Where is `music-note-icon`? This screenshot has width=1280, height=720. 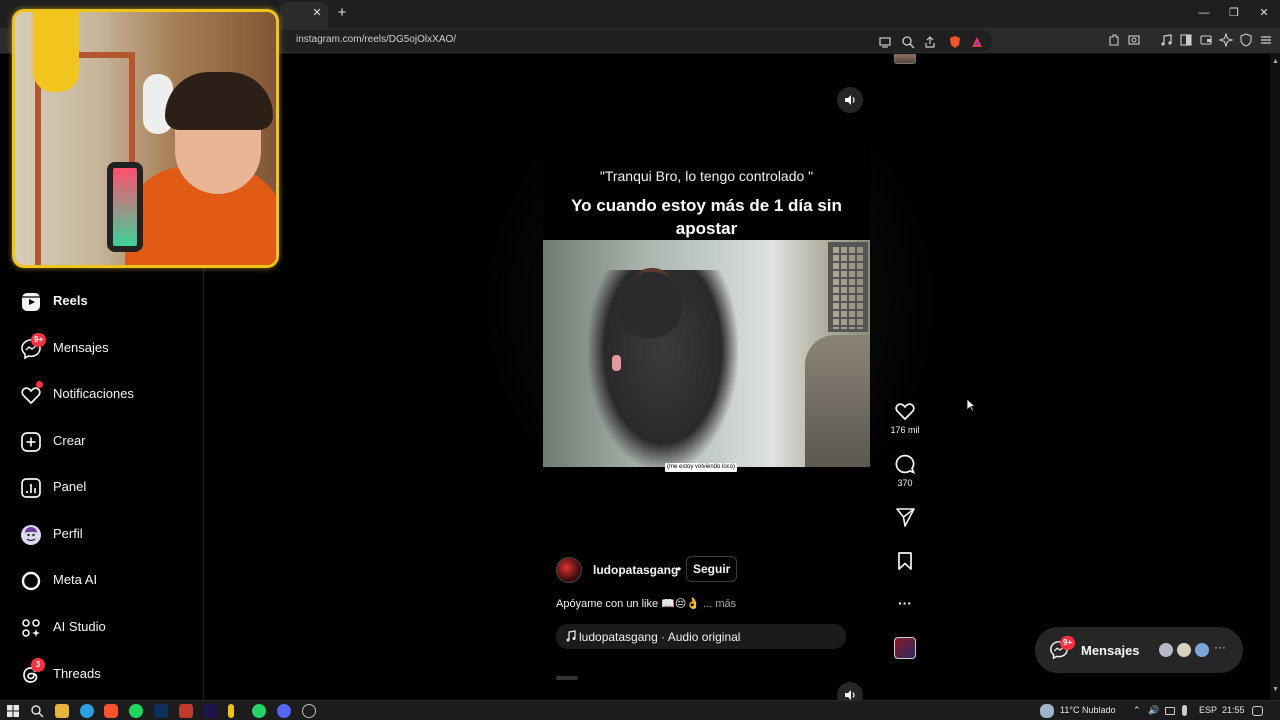
music-note-icon is located at coordinates (571, 636).